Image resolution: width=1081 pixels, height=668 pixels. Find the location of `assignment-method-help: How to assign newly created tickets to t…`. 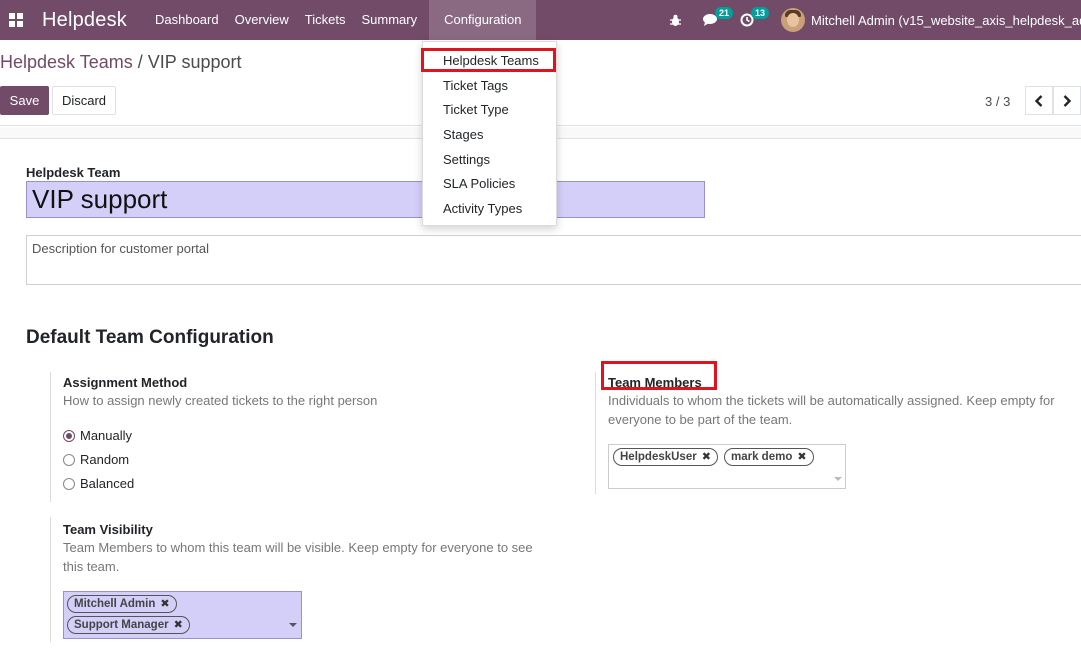

assignment-method-help: How to assign newly created tickets to t… is located at coordinates (220, 400).